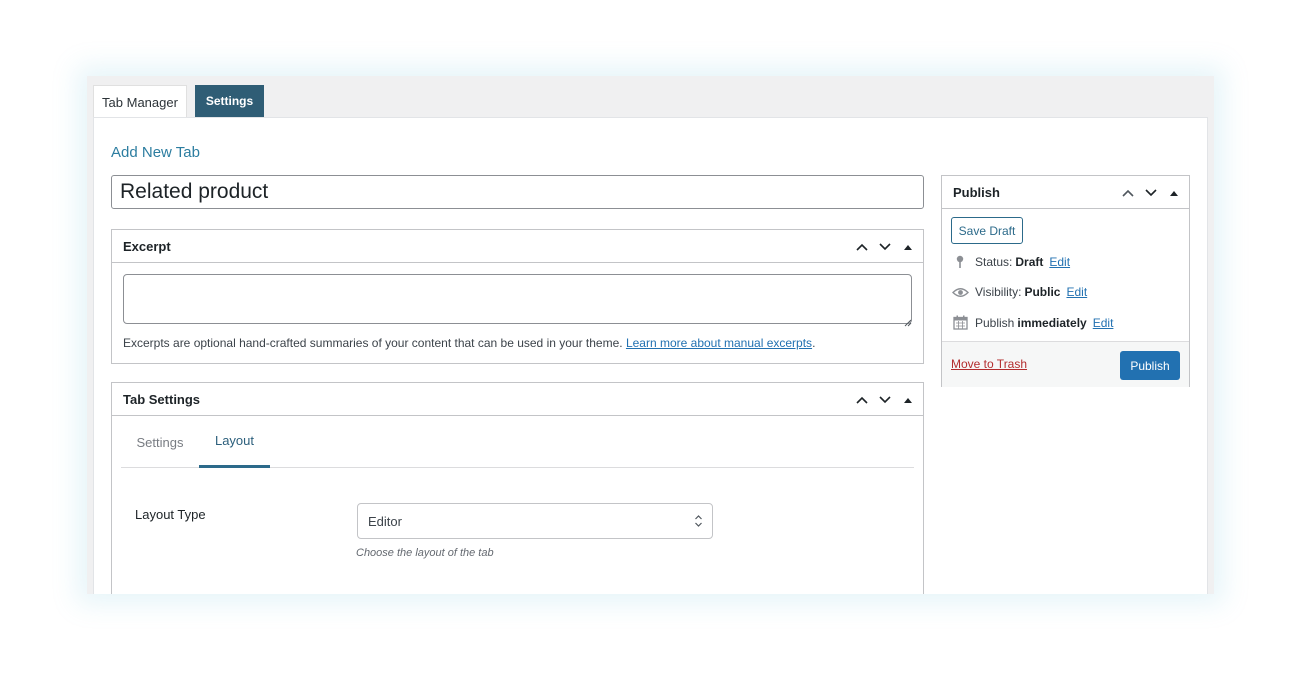 The image size is (1300, 674). What do you see at coordinates (517, 399) in the screenshot?
I see `tab-settings-header: Tab Settings` at bounding box center [517, 399].